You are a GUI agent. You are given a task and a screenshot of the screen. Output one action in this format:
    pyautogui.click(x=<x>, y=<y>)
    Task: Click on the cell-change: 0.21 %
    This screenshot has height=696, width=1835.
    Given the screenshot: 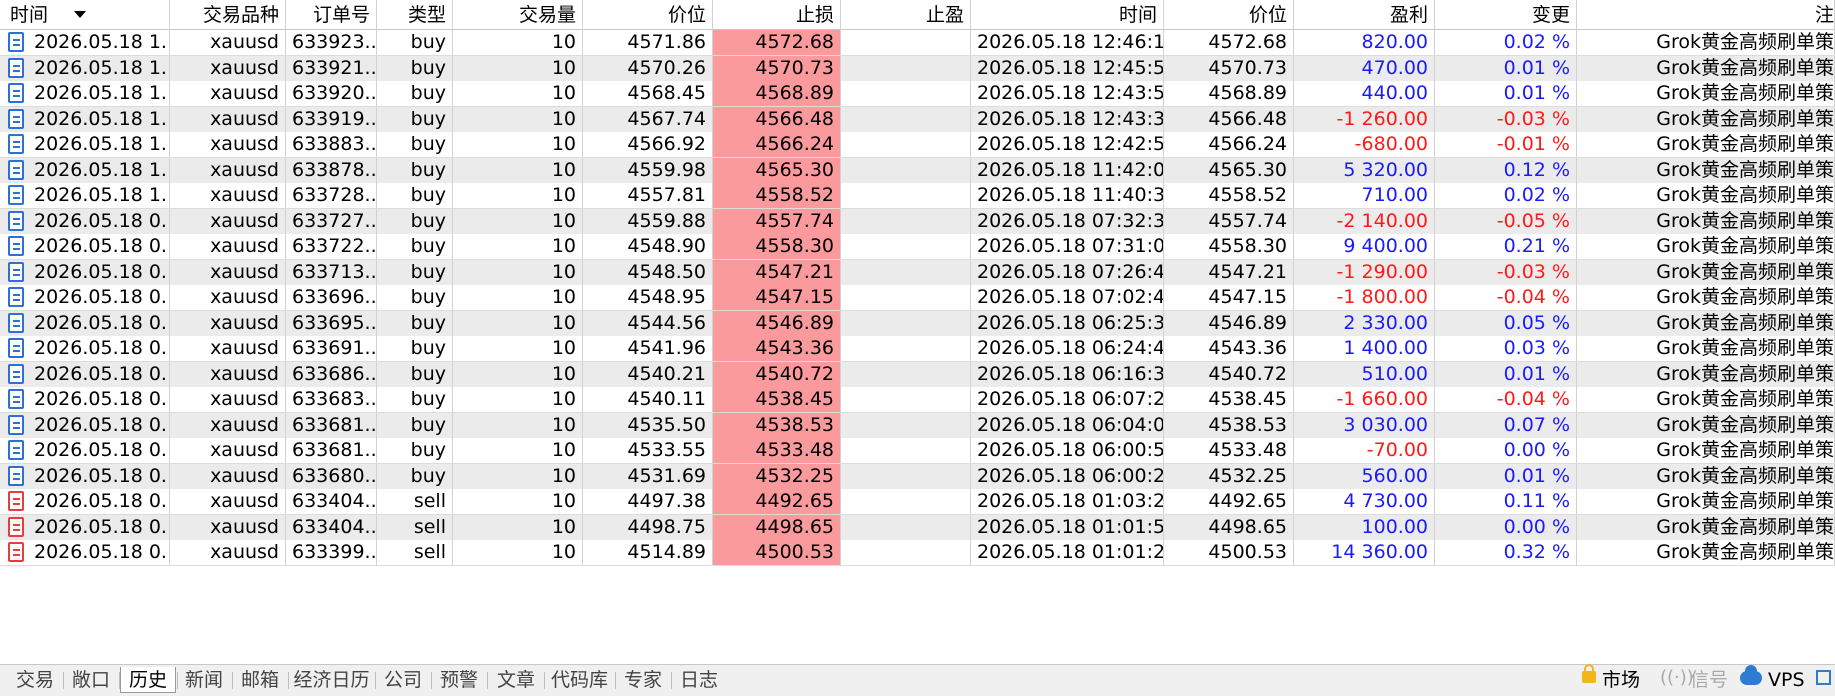 What is the action you would take?
    pyautogui.click(x=1506, y=246)
    